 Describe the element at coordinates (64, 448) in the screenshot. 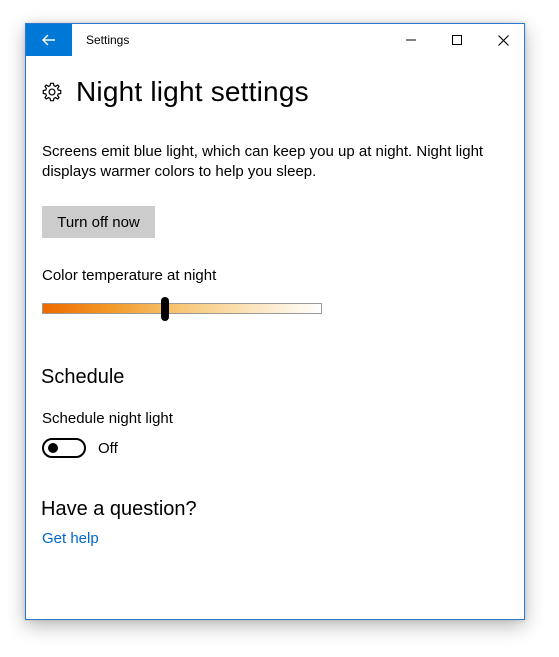

I see `schedule-night-light-toggle` at that location.